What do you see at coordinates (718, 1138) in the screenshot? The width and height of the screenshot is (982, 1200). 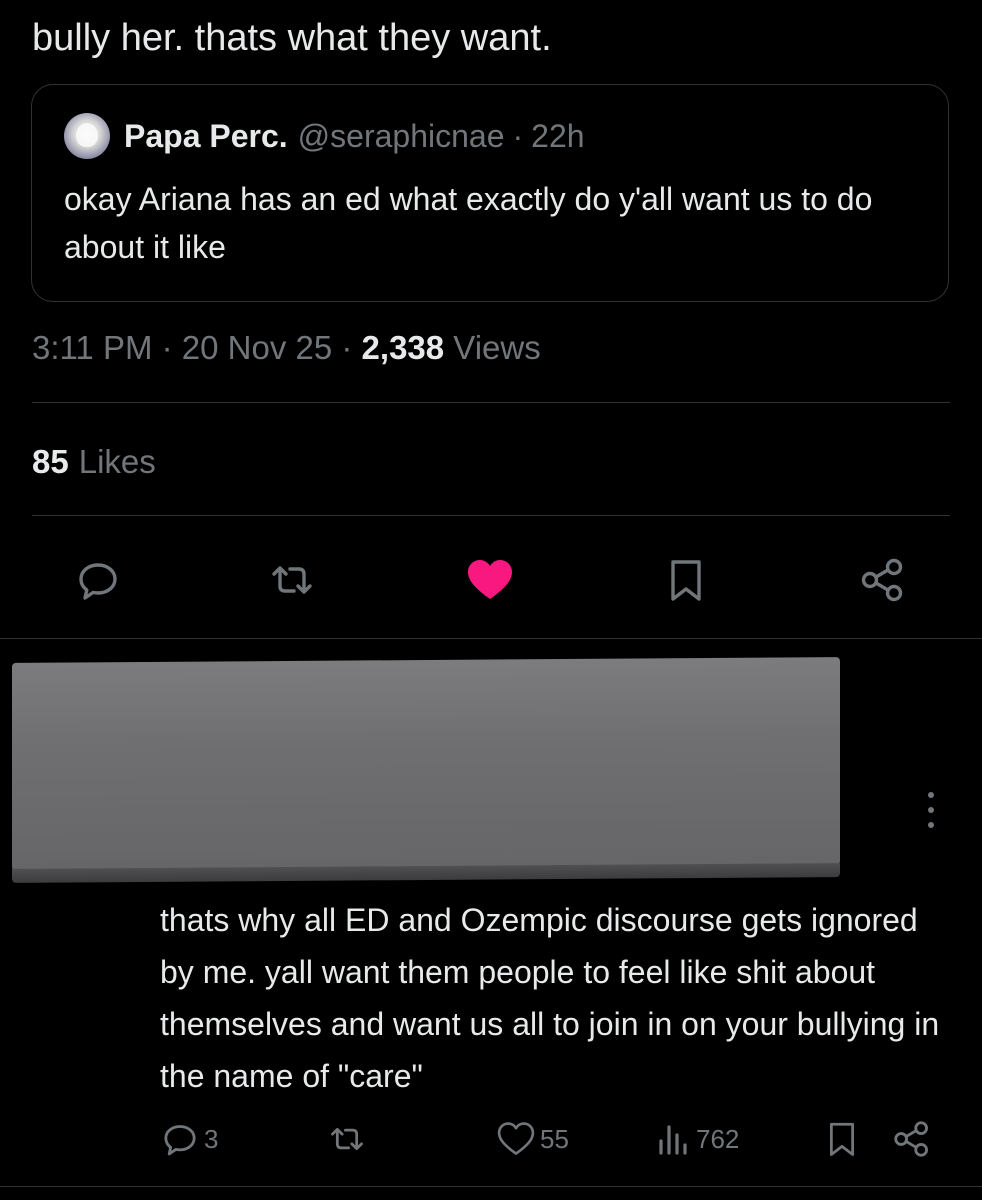 I see `views-count: 762` at bounding box center [718, 1138].